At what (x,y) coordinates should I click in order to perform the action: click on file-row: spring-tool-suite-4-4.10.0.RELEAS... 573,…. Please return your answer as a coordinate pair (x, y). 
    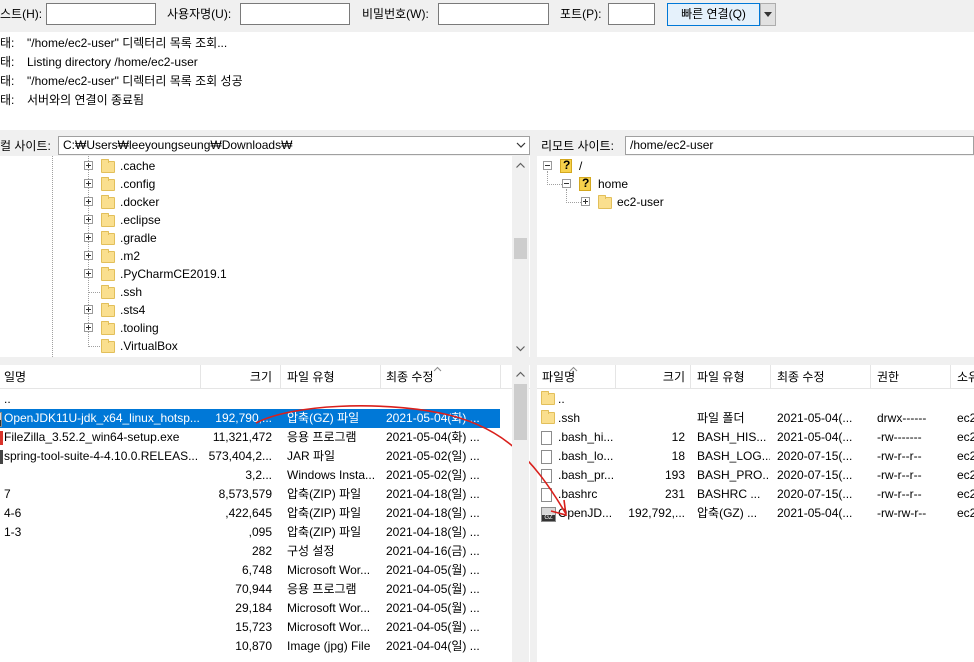
    Looking at the image, I should click on (250, 456).